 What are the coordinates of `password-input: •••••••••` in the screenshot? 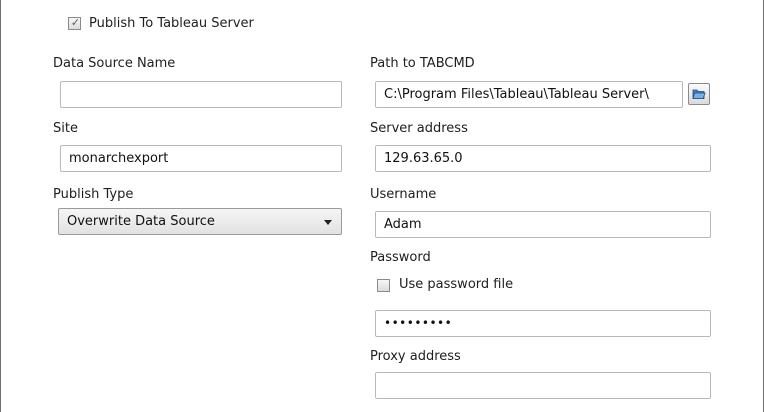 It's located at (543, 323).